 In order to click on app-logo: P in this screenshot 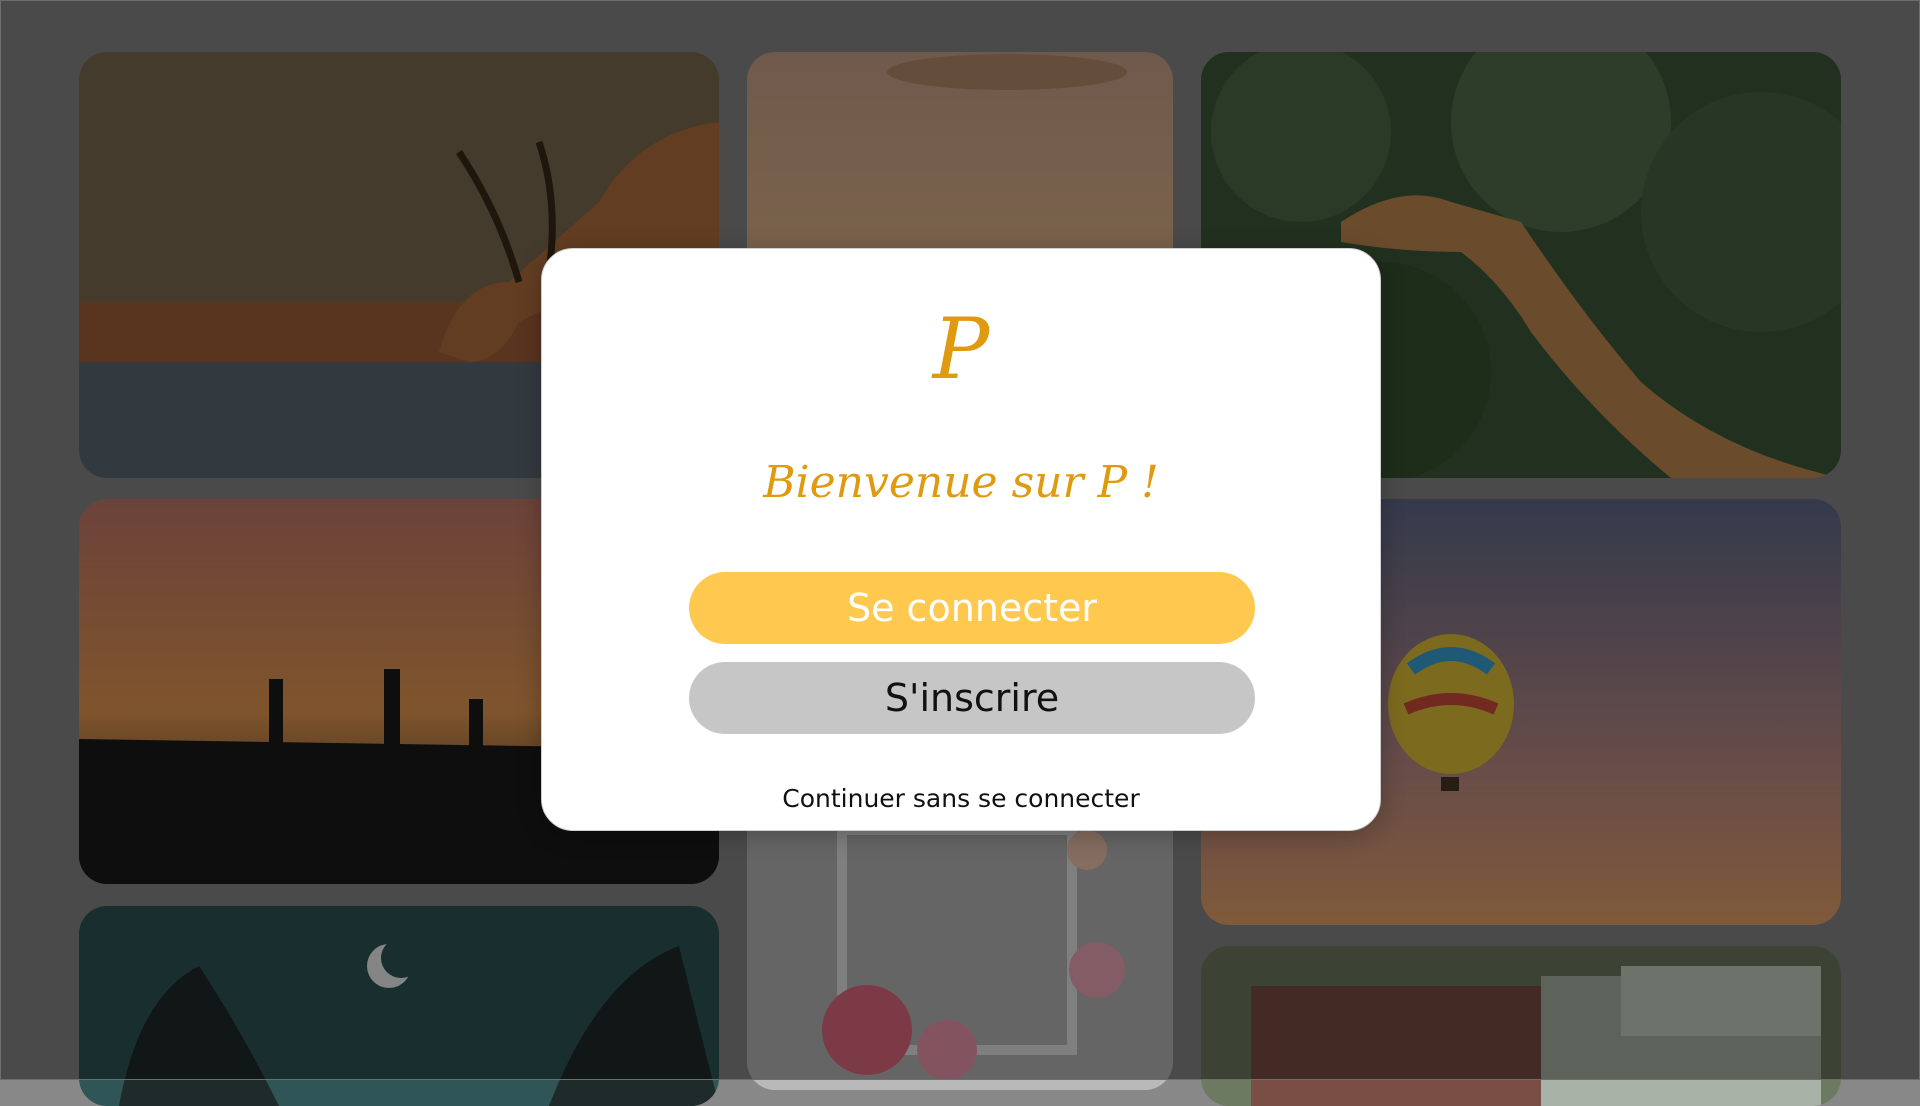, I will do `click(961, 349)`.